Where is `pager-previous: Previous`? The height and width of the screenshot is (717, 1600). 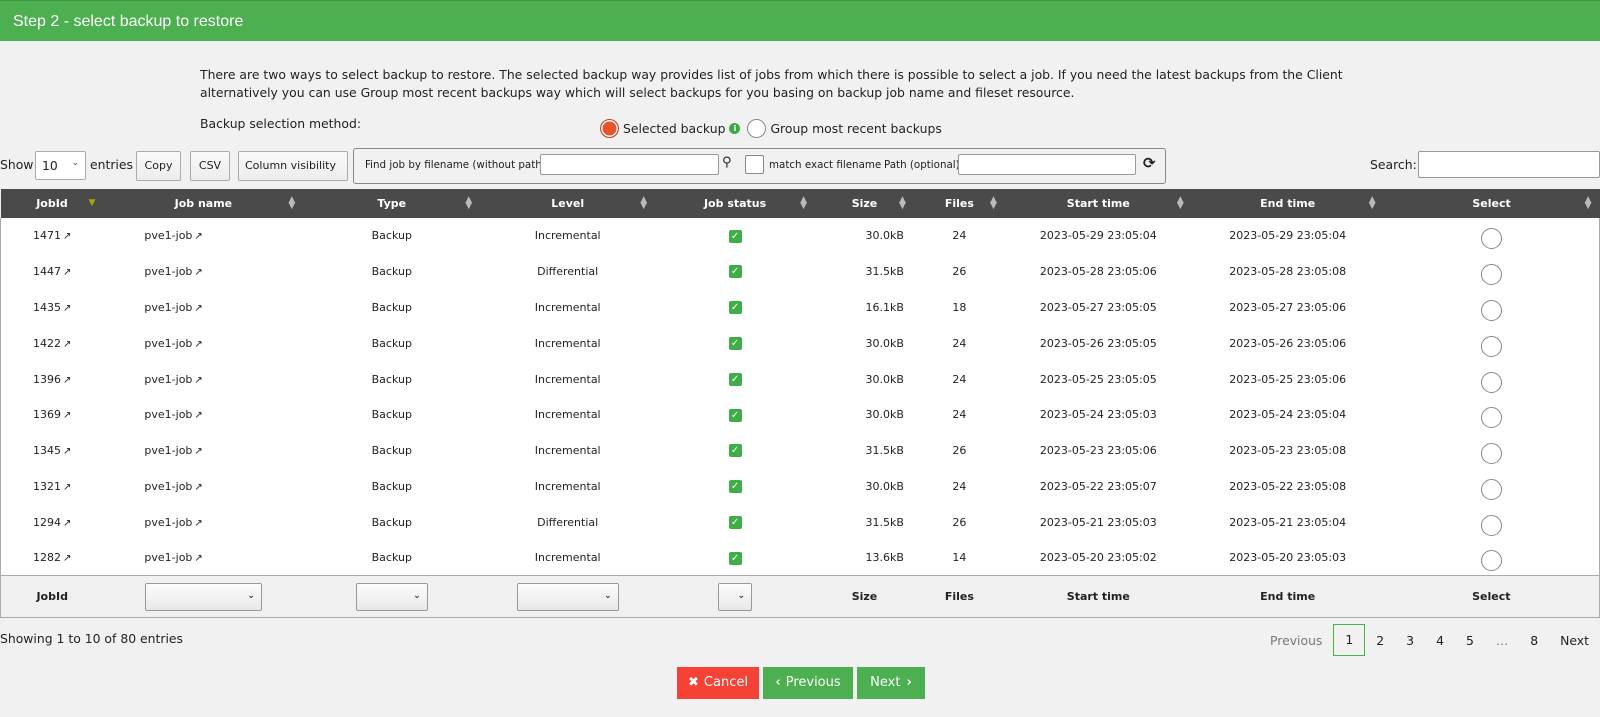
pager-previous: Previous is located at coordinates (1296, 640).